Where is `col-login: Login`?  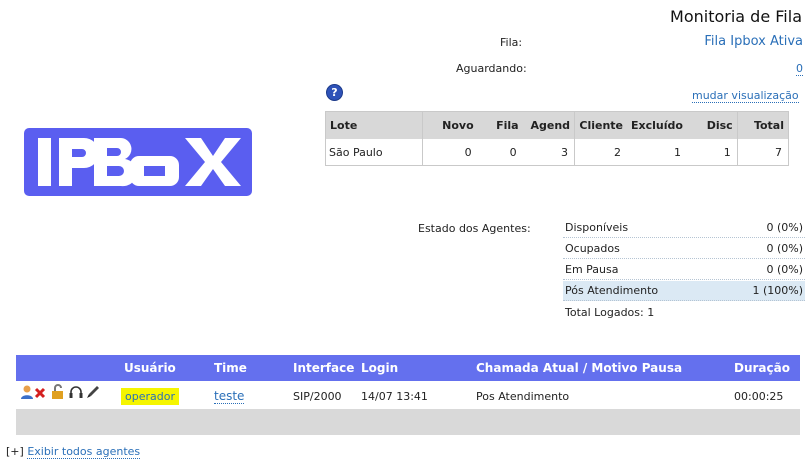
col-login: Login is located at coordinates (380, 368).